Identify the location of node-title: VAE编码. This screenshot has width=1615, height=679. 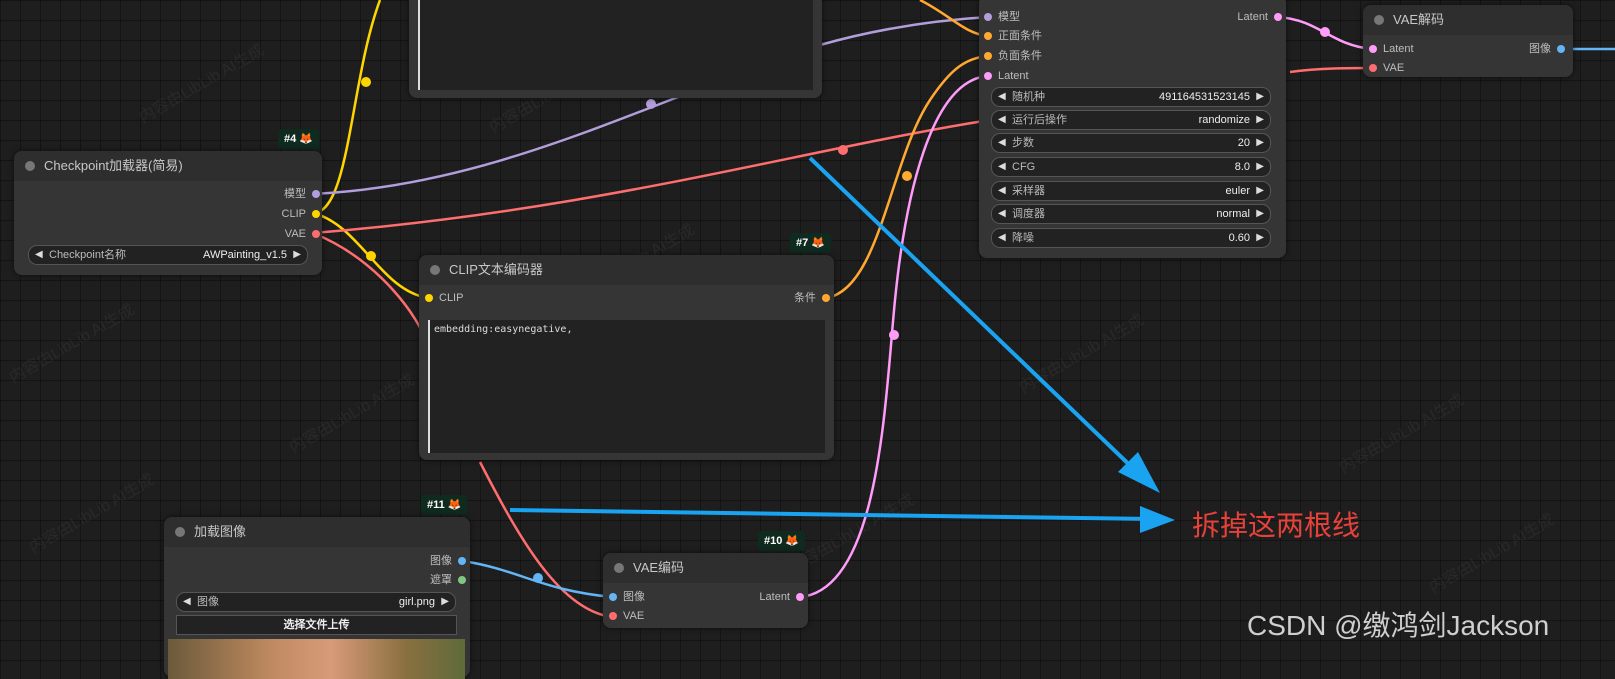
(705, 568).